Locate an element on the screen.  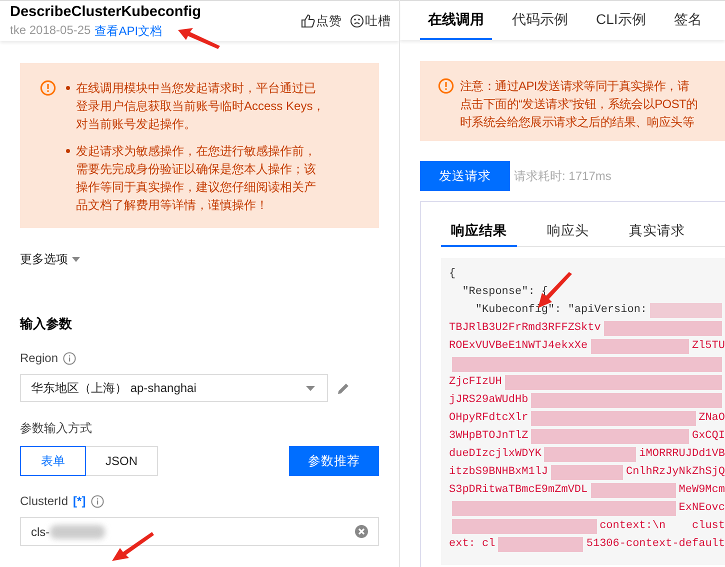
code-line: 51306-context-default is located at coordinates (655, 544).